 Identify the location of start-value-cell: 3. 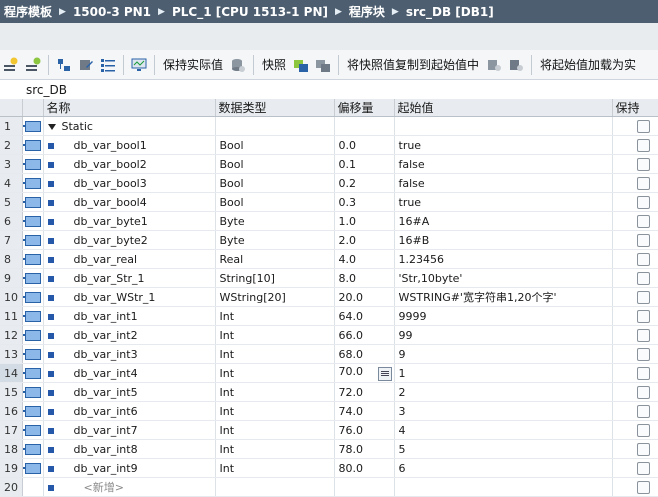
(503, 411).